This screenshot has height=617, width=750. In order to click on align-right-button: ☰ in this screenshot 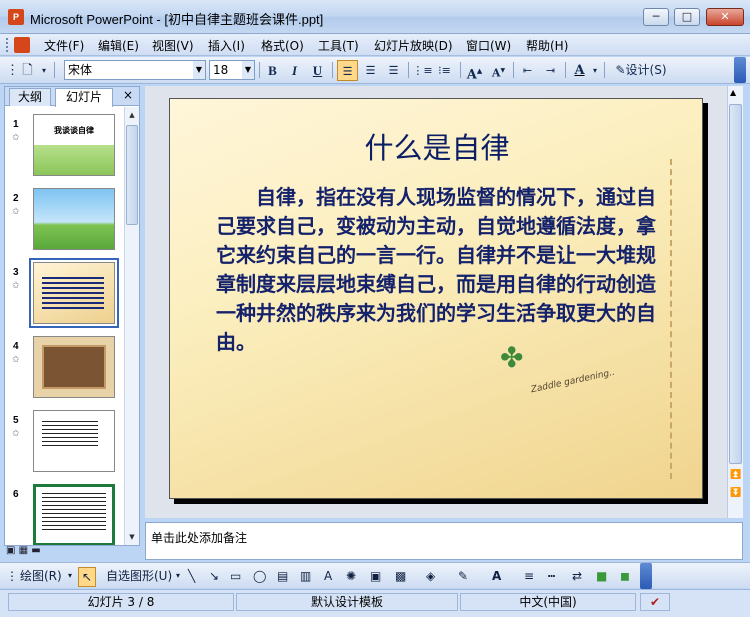, I will do `click(393, 70)`.